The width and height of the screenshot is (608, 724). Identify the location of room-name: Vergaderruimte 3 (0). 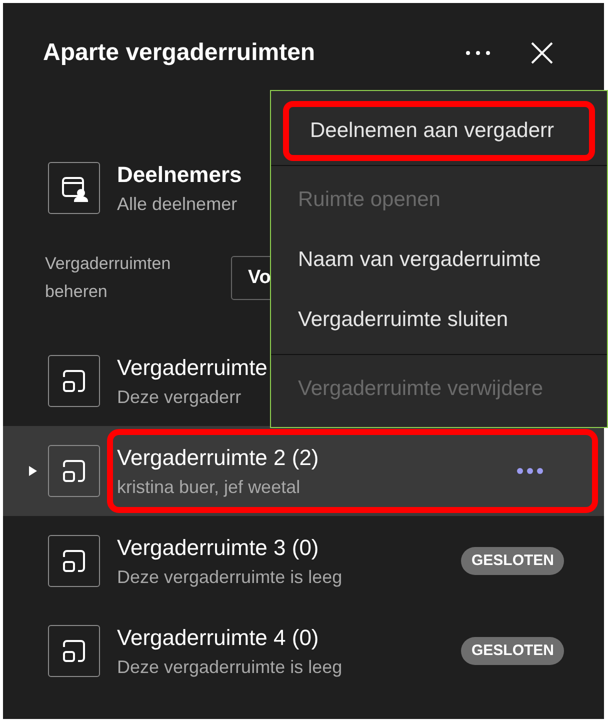
(218, 548).